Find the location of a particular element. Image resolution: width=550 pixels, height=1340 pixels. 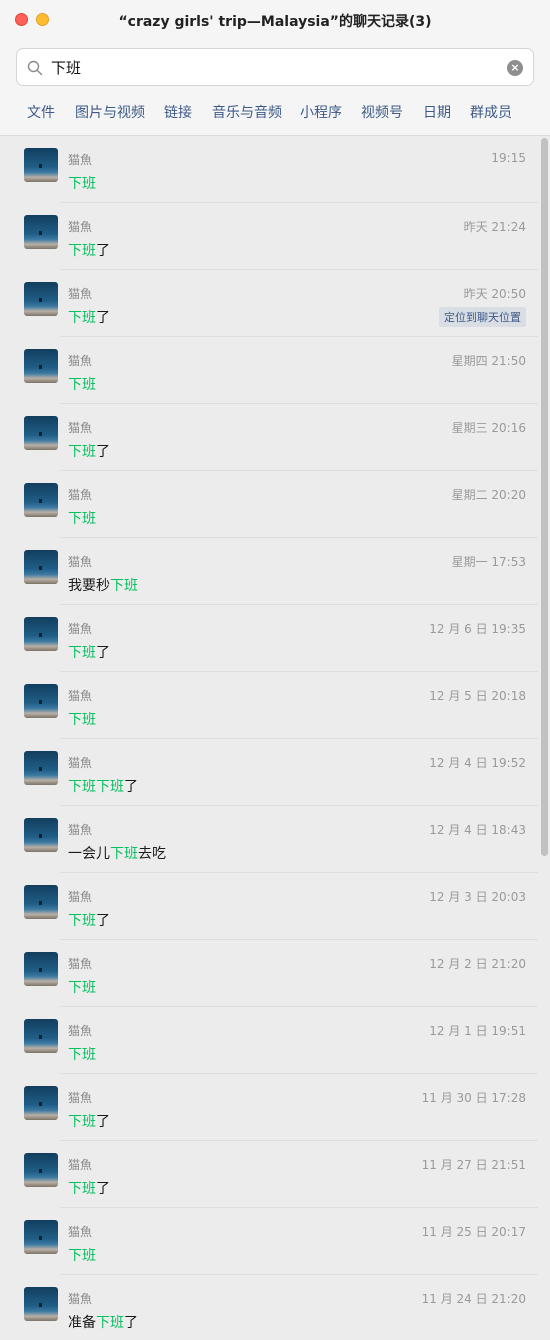

list-item: 猫魚 11 月 25 日 20:17 下班 is located at coordinates (275, 1241).